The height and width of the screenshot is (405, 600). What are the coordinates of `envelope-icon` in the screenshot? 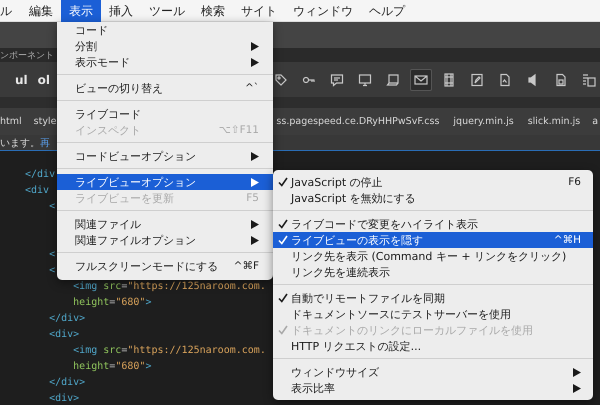 It's located at (421, 79).